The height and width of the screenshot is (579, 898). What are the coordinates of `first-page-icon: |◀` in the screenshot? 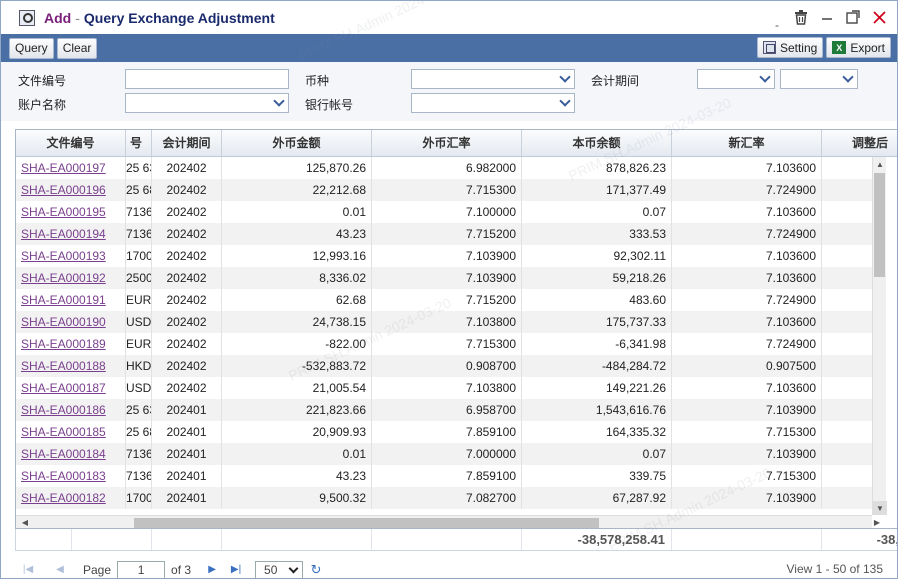 It's located at (28, 570).